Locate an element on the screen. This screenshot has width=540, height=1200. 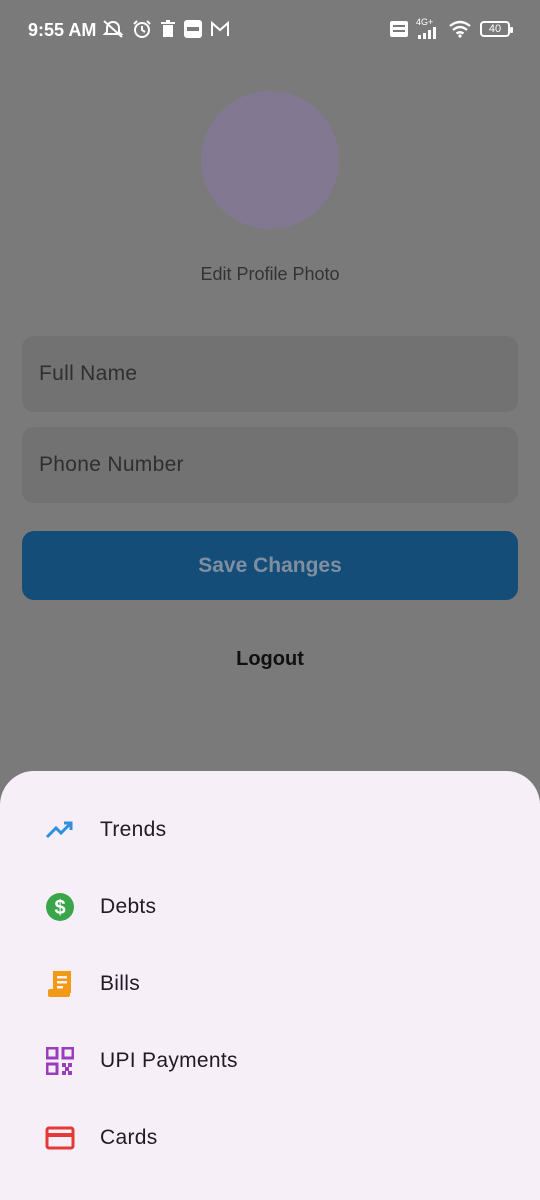
mute-icon is located at coordinates (113, 29).